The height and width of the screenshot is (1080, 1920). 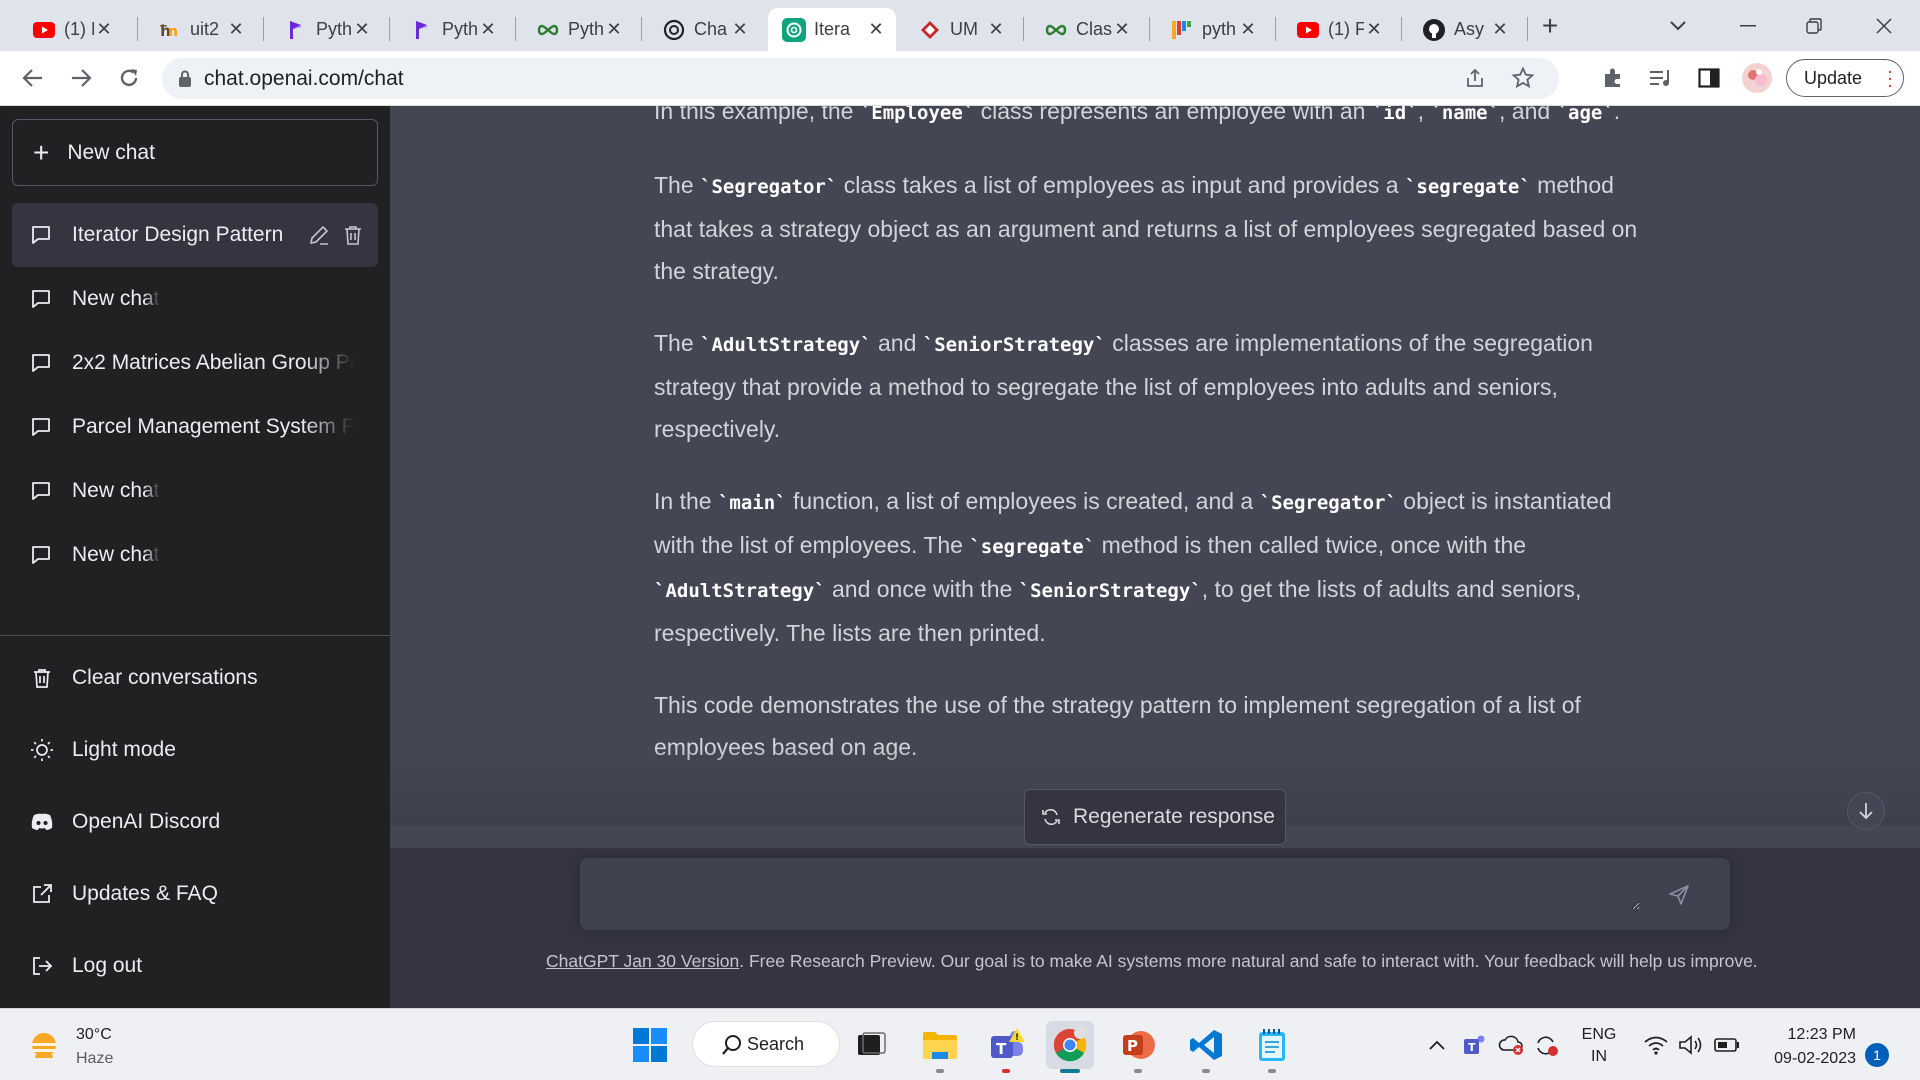 What do you see at coordinates (44, 1045) in the screenshot?
I see `haze-weather-icon` at bounding box center [44, 1045].